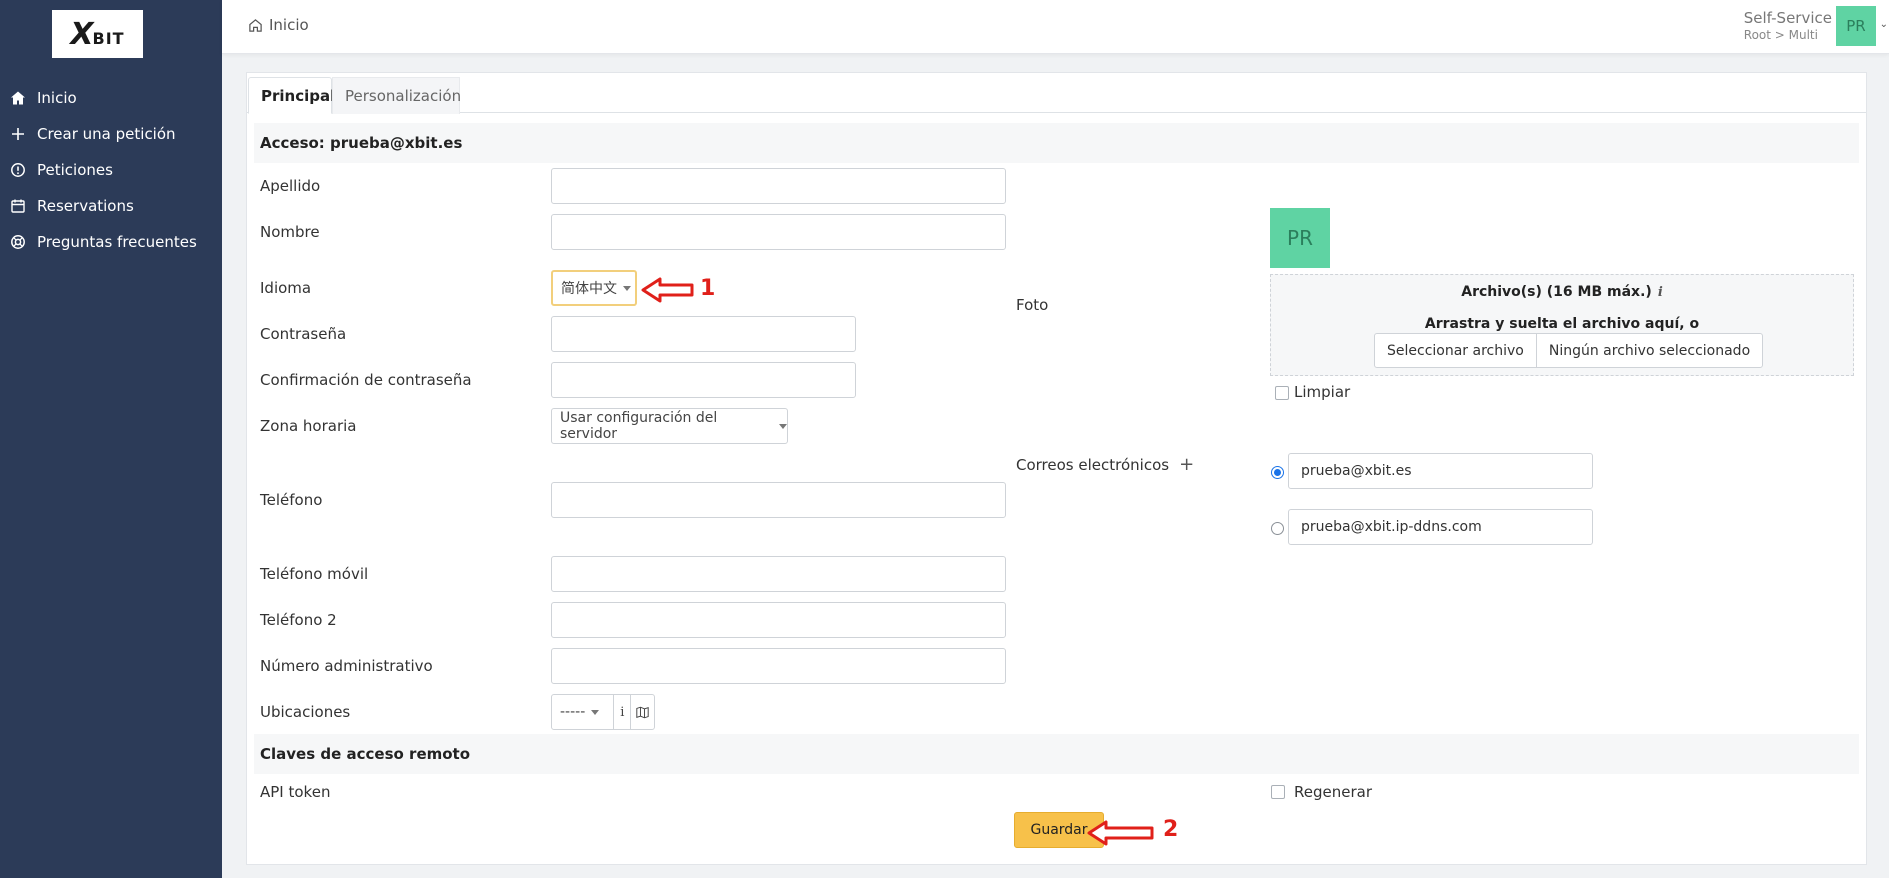 Image resolution: width=1889 pixels, height=878 pixels. I want to click on movil-label: Teléfono móvil, so click(314, 574).